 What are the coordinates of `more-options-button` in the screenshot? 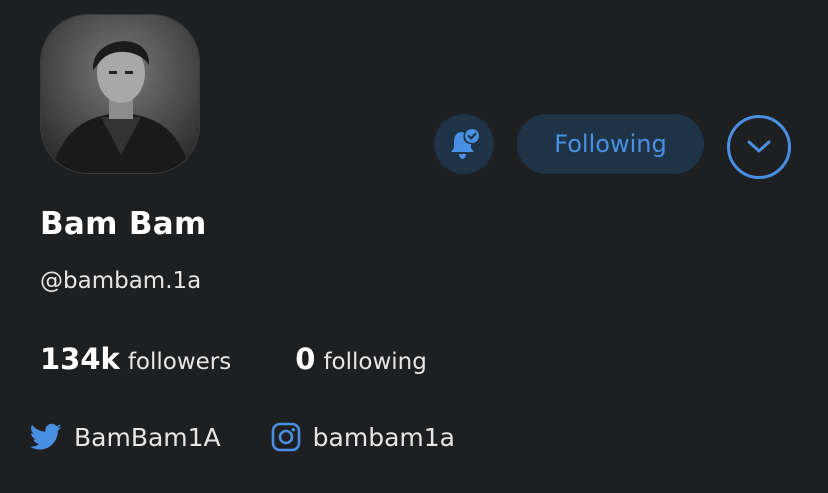 It's located at (759, 147).